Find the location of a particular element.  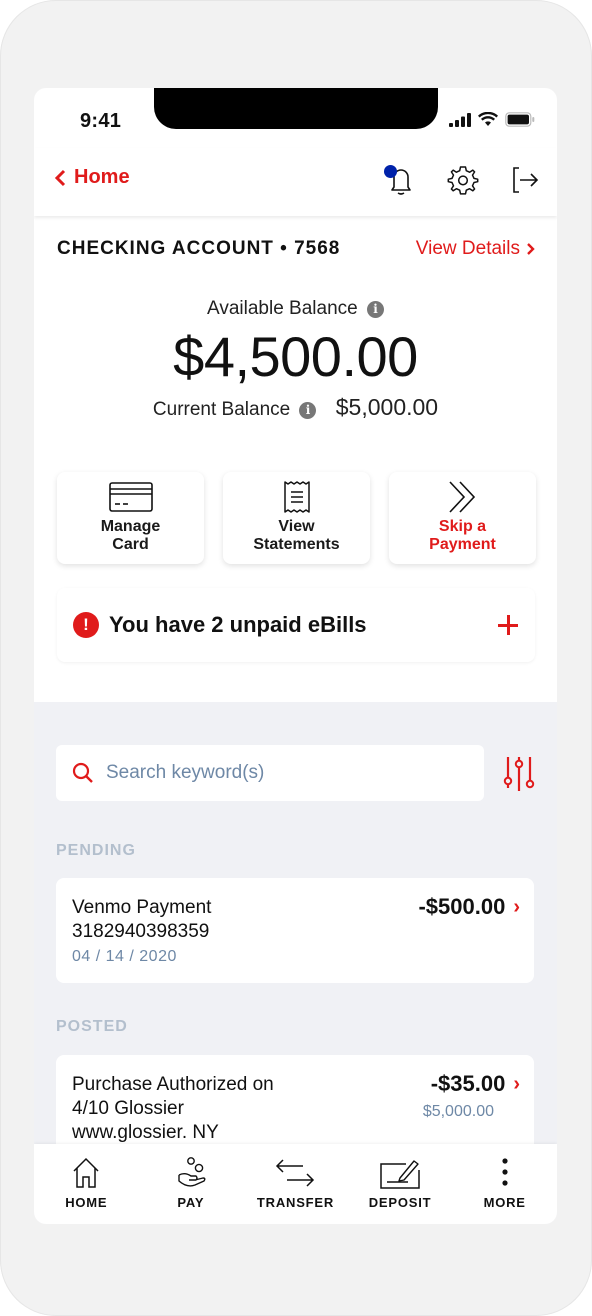

tab-pay: PAY is located at coordinates (191, 1184).